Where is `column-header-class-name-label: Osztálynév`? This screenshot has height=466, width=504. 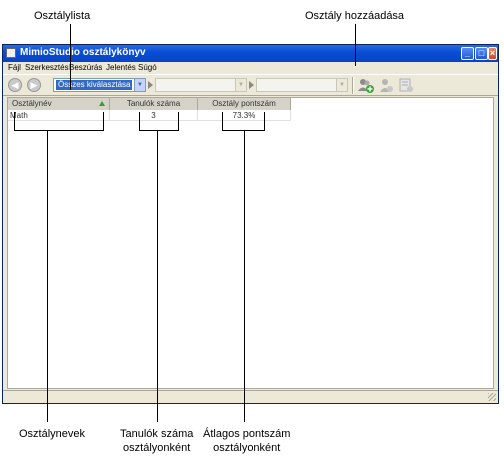
column-header-class-name-label: Osztálynév is located at coordinates (32, 103).